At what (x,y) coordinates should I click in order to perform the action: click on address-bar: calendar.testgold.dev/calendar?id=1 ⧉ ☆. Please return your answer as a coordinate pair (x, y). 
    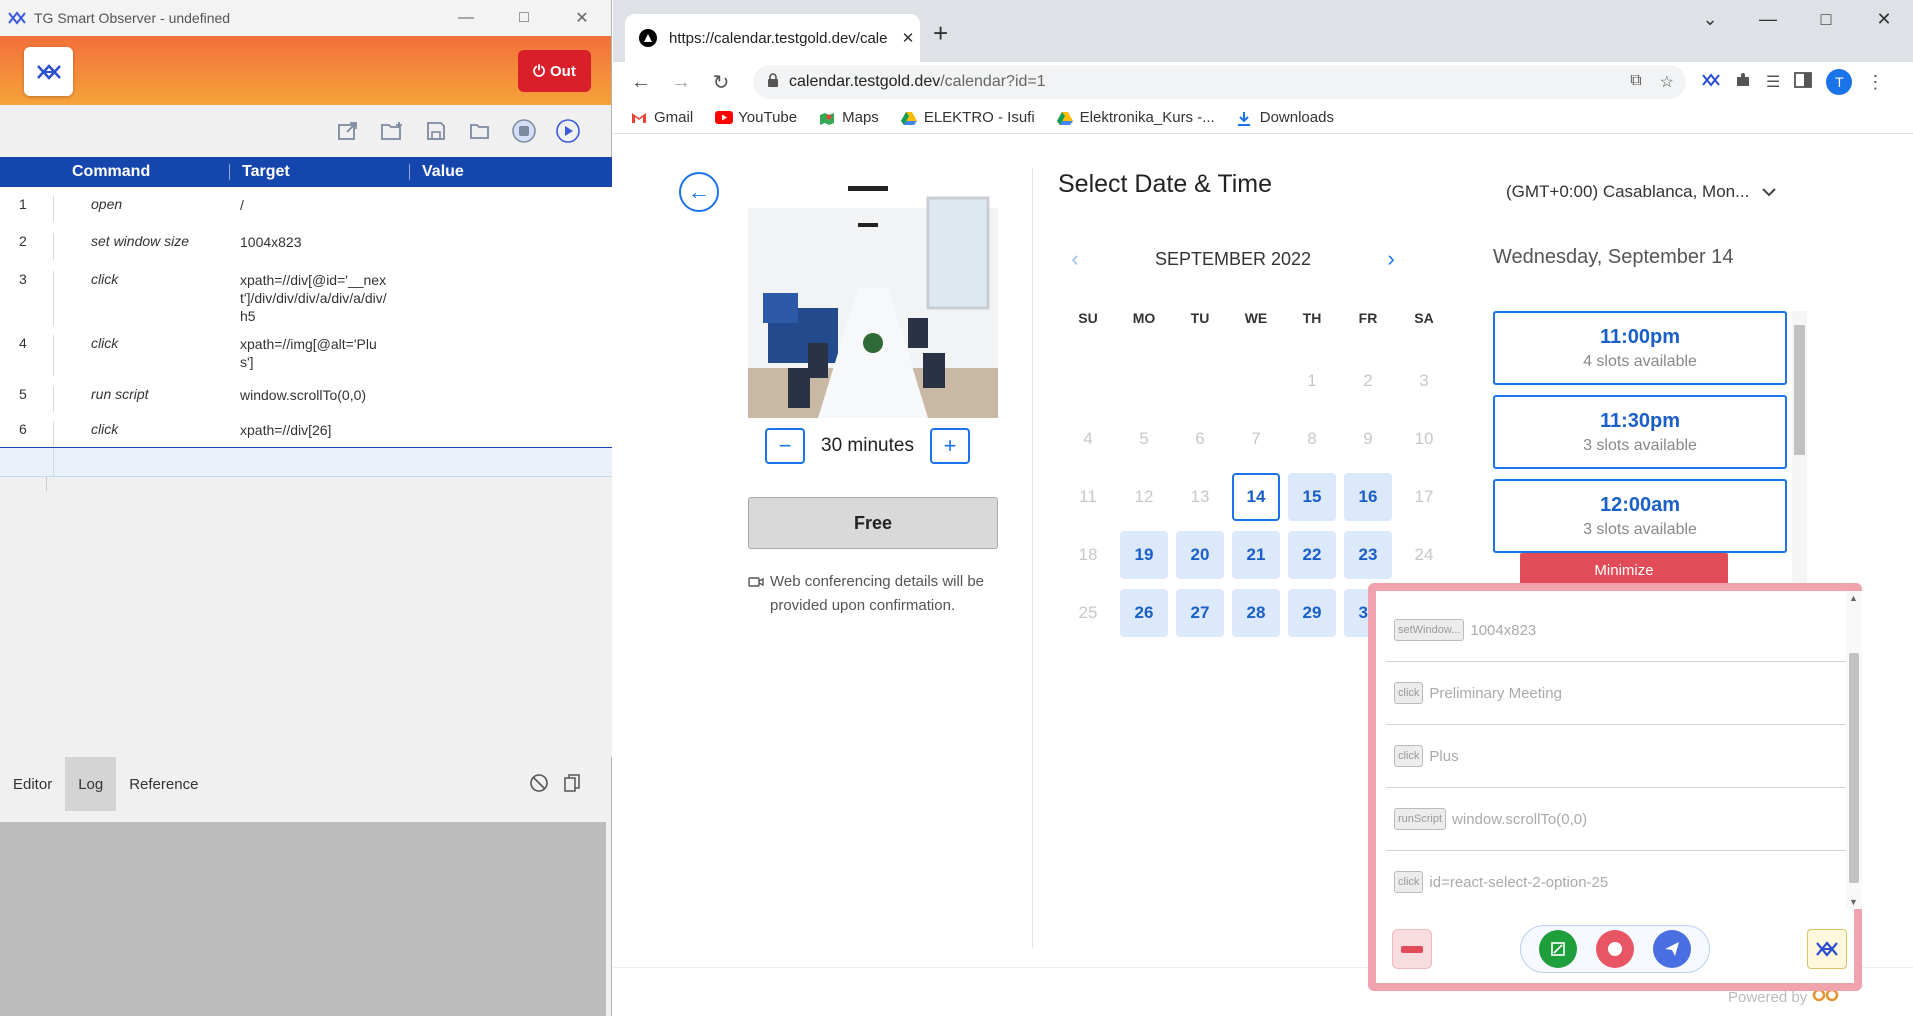
    Looking at the image, I should click on (1219, 82).